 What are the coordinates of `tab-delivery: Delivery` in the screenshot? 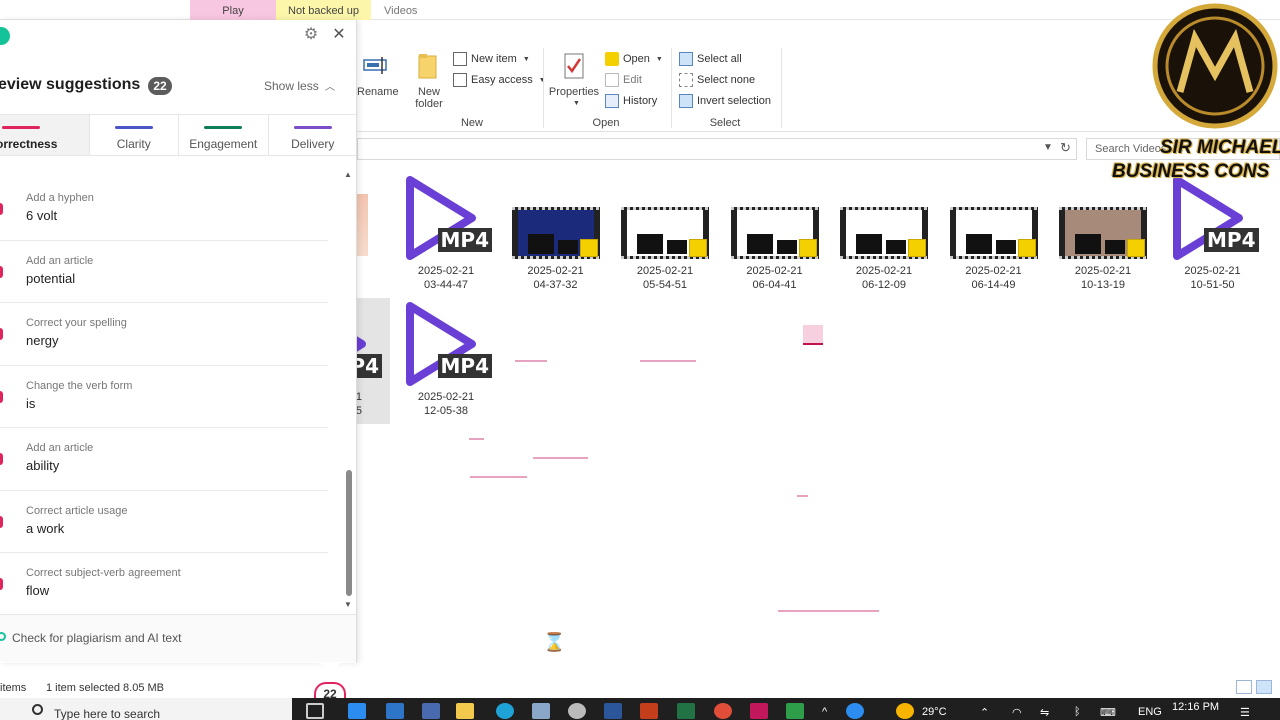 It's located at (313, 135).